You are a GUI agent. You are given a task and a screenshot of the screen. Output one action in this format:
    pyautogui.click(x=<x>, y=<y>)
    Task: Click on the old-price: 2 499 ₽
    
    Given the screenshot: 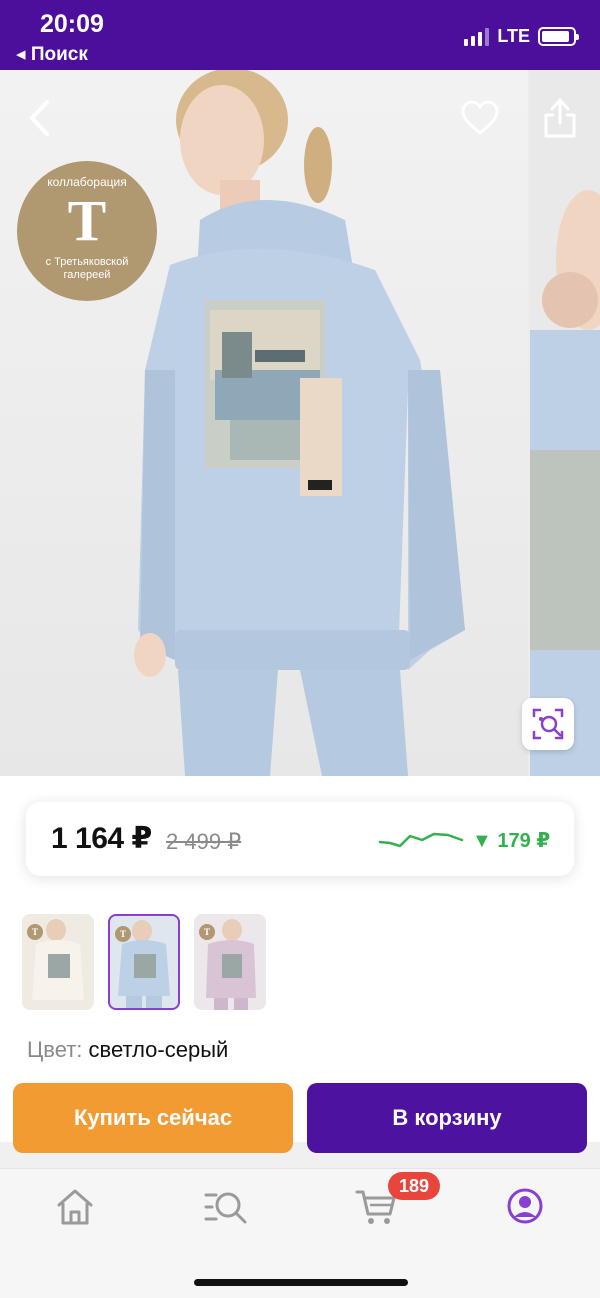 What is the action you would take?
    pyautogui.click(x=204, y=841)
    